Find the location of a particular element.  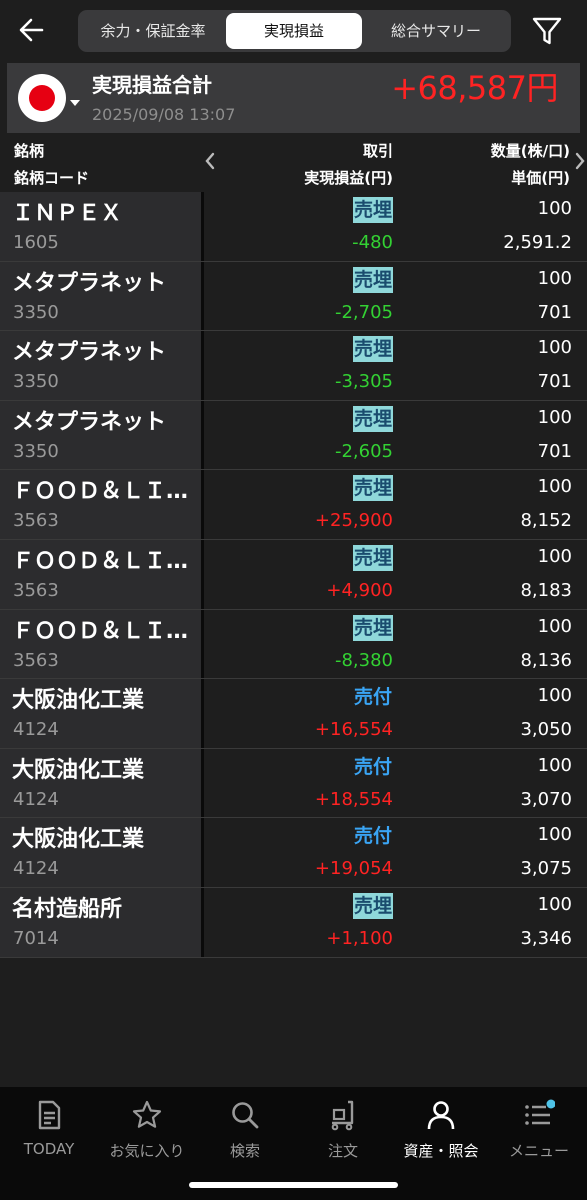

table-row: 大阪油化工業 4124 売付 +19,054 100 3,075 is located at coordinates (293, 853).